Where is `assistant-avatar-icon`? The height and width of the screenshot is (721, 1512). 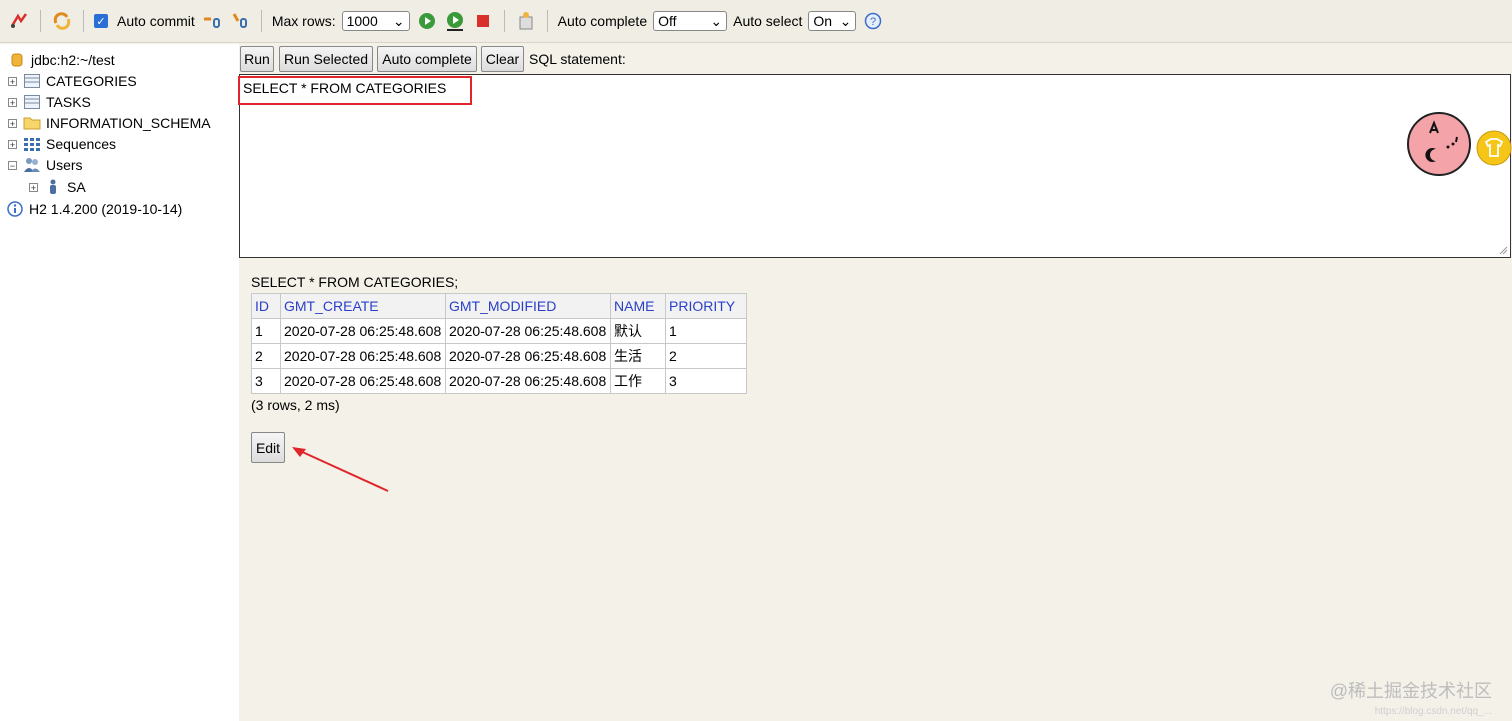 assistant-avatar-icon is located at coordinates (1439, 144).